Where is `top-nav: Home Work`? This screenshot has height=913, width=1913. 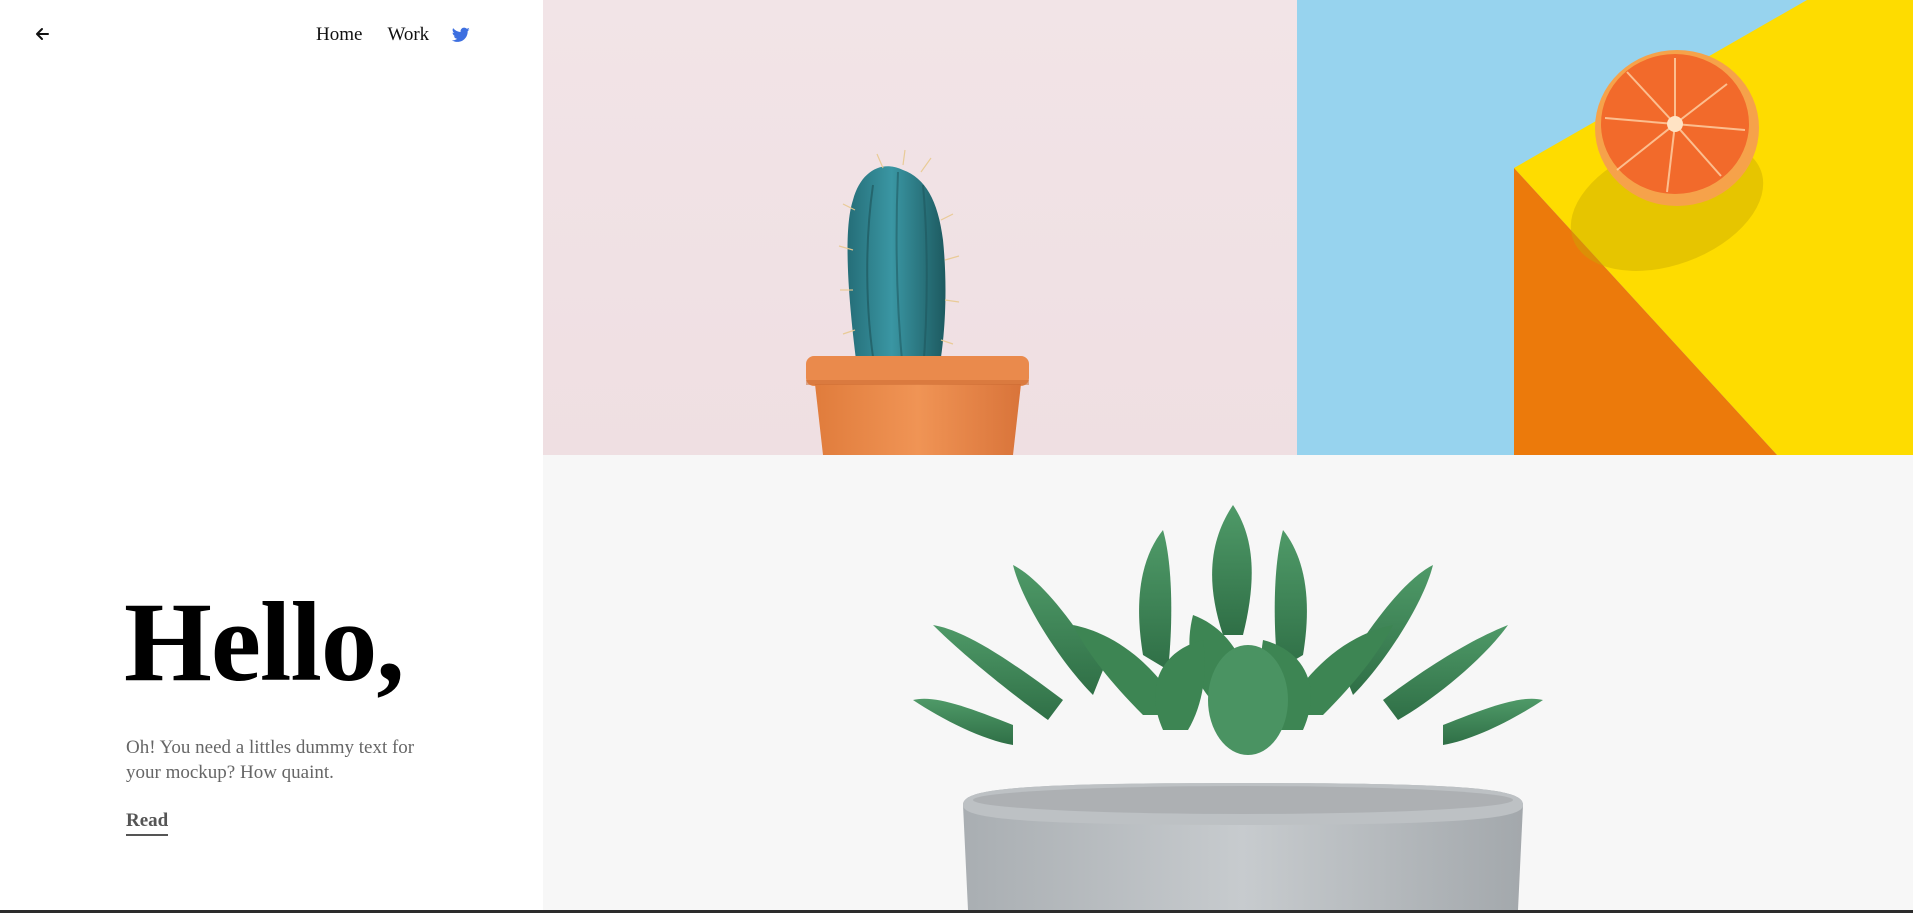
top-nav: Home Work is located at coordinates (393, 35).